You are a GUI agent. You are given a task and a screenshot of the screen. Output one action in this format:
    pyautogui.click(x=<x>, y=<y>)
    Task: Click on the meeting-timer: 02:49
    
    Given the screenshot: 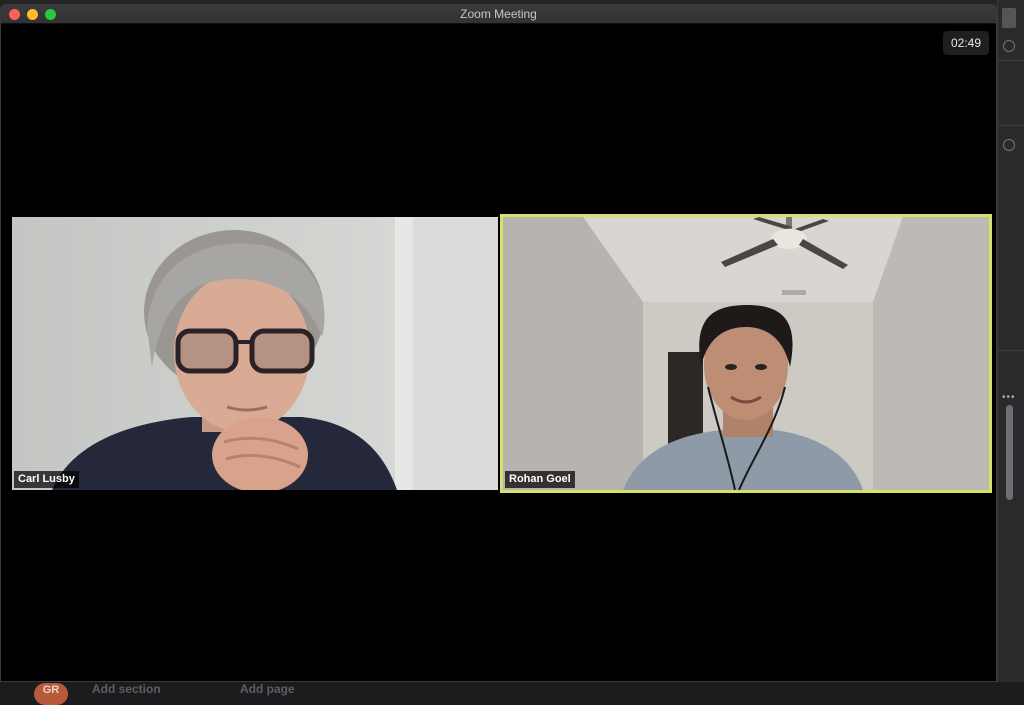 What is the action you would take?
    pyautogui.click(x=966, y=43)
    